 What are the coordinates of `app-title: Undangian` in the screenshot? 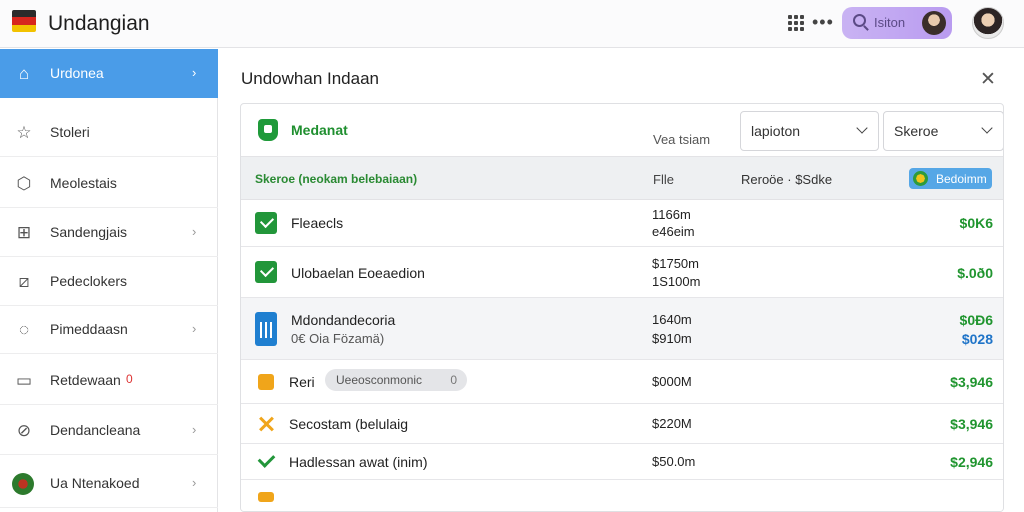 It's located at (99, 23).